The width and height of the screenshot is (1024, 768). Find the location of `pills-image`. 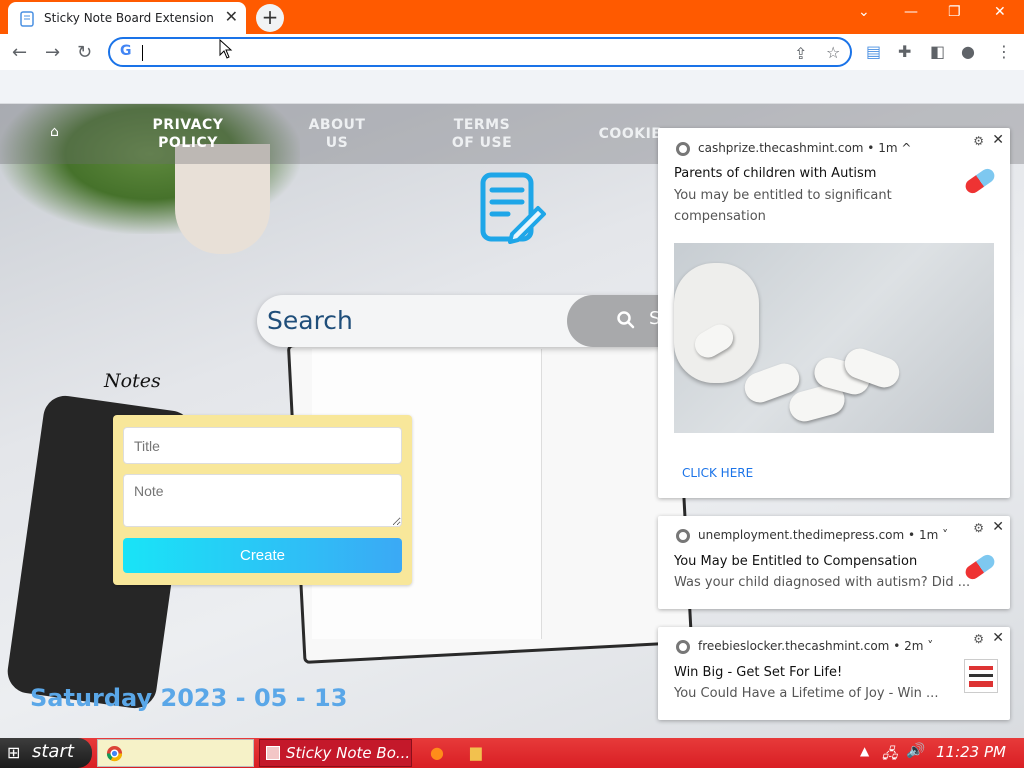

pills-image is located at coordinates (834, 338).